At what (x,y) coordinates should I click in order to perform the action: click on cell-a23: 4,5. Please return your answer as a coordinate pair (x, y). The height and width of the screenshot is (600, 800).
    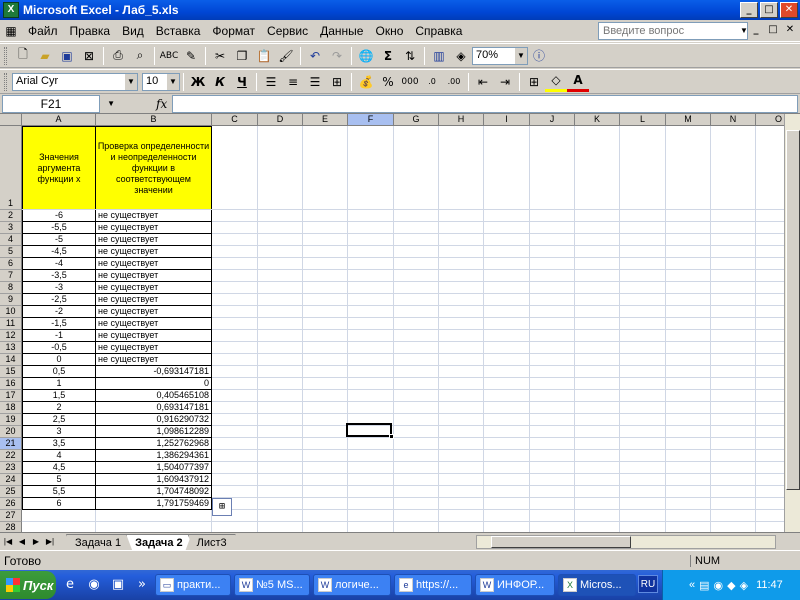
    Looking at the image, I should click on (59, 468).